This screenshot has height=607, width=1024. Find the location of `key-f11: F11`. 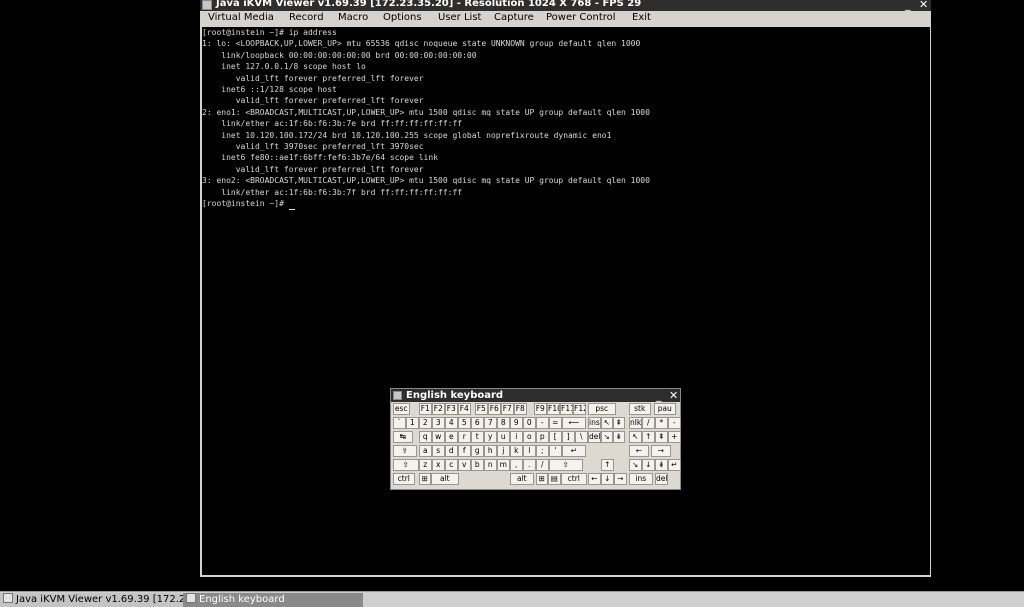

key-f11: F11 is located at coordinates (566, 409).